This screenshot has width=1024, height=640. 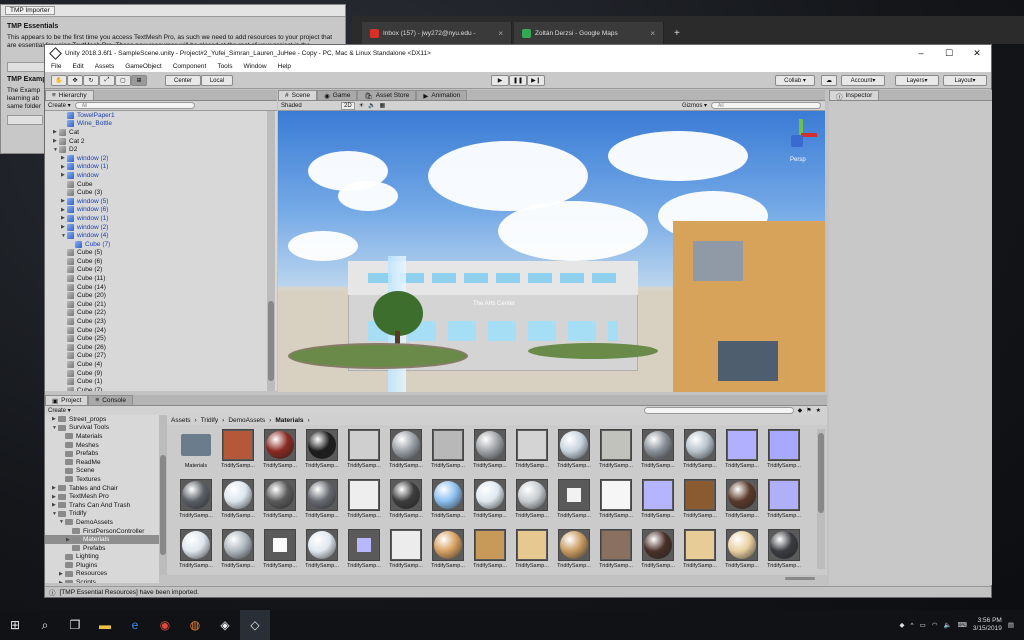 I want to click on clock: 3:56 PM 3/15/2019, so click(x=987, y=625).